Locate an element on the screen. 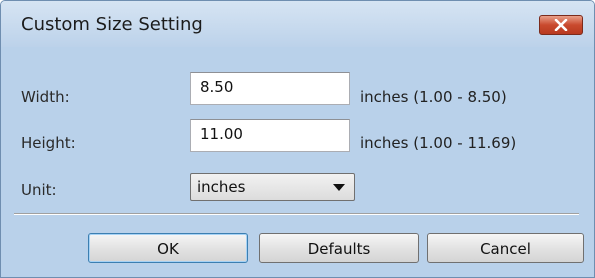  dialog-title: Custom Size Setting is located at coordinates (112, 24).